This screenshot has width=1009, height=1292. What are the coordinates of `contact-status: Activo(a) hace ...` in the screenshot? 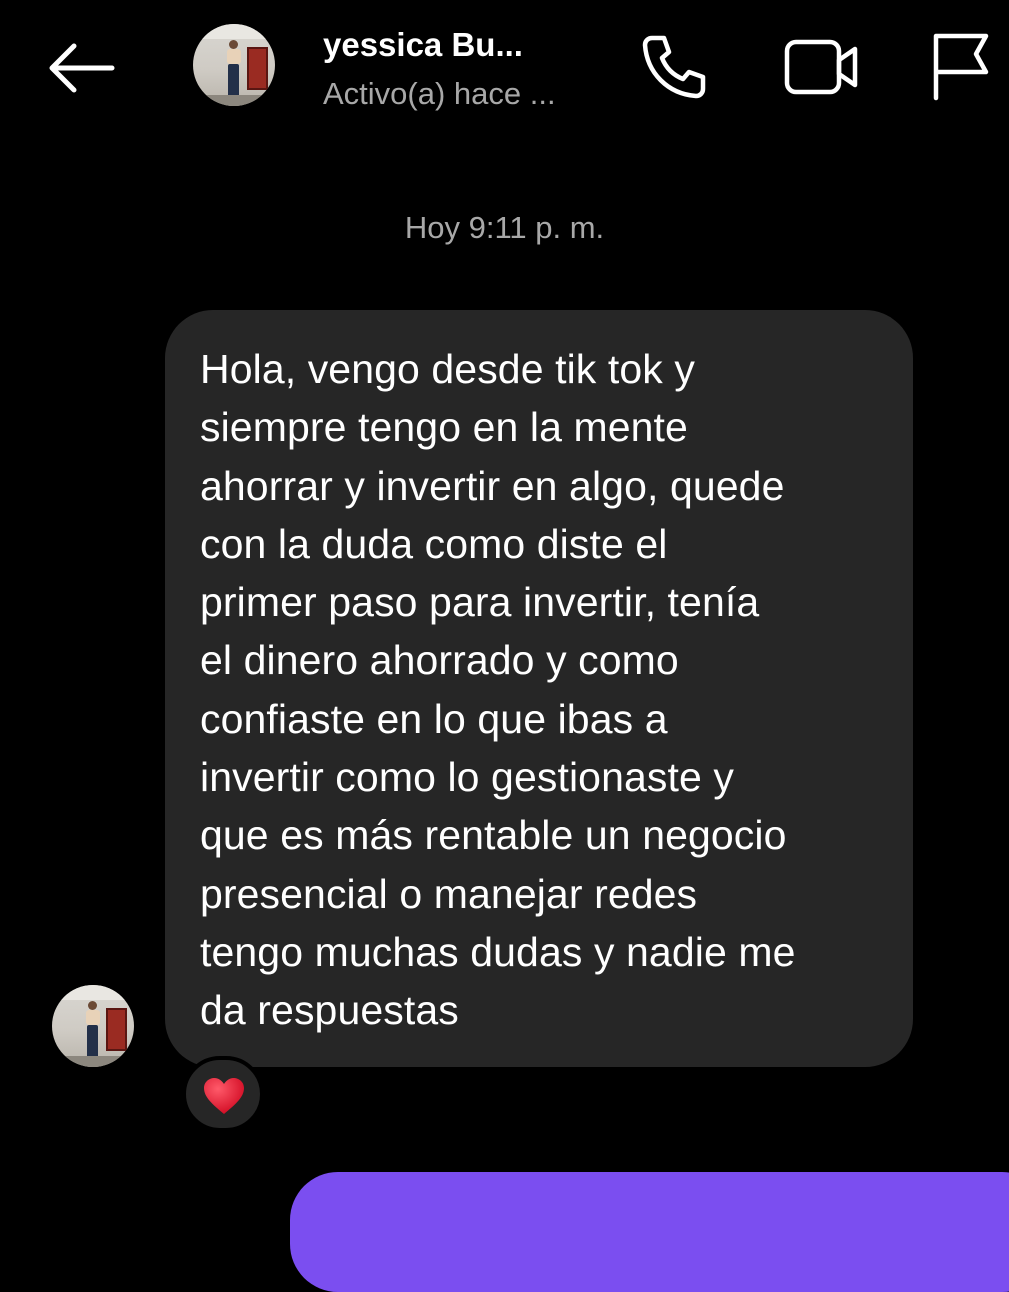 It's located at (439, 93).